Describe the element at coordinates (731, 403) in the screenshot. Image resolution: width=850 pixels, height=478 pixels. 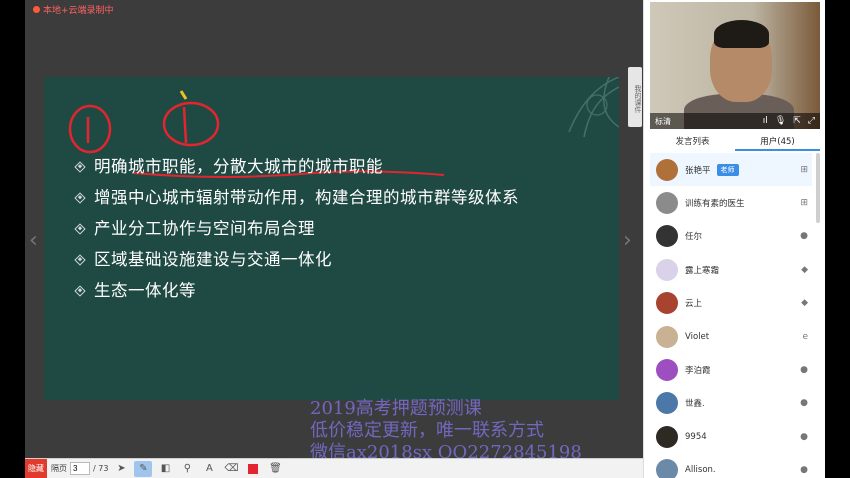
I see `user-list-item: 世鑫. ●` at that location.